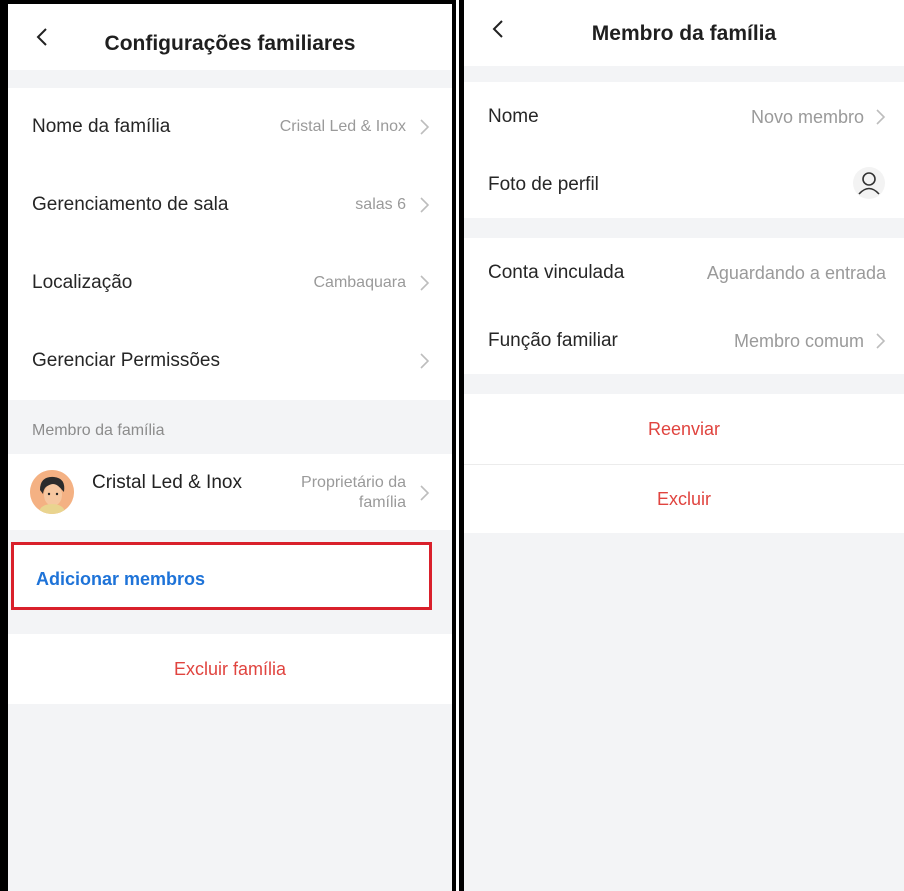 The width and height of the screenshot is (904, 891). What do you see at coordinates (382, 502) in the screenshot?
I see `member-role-line2: família` at bounding box center [382, 502].